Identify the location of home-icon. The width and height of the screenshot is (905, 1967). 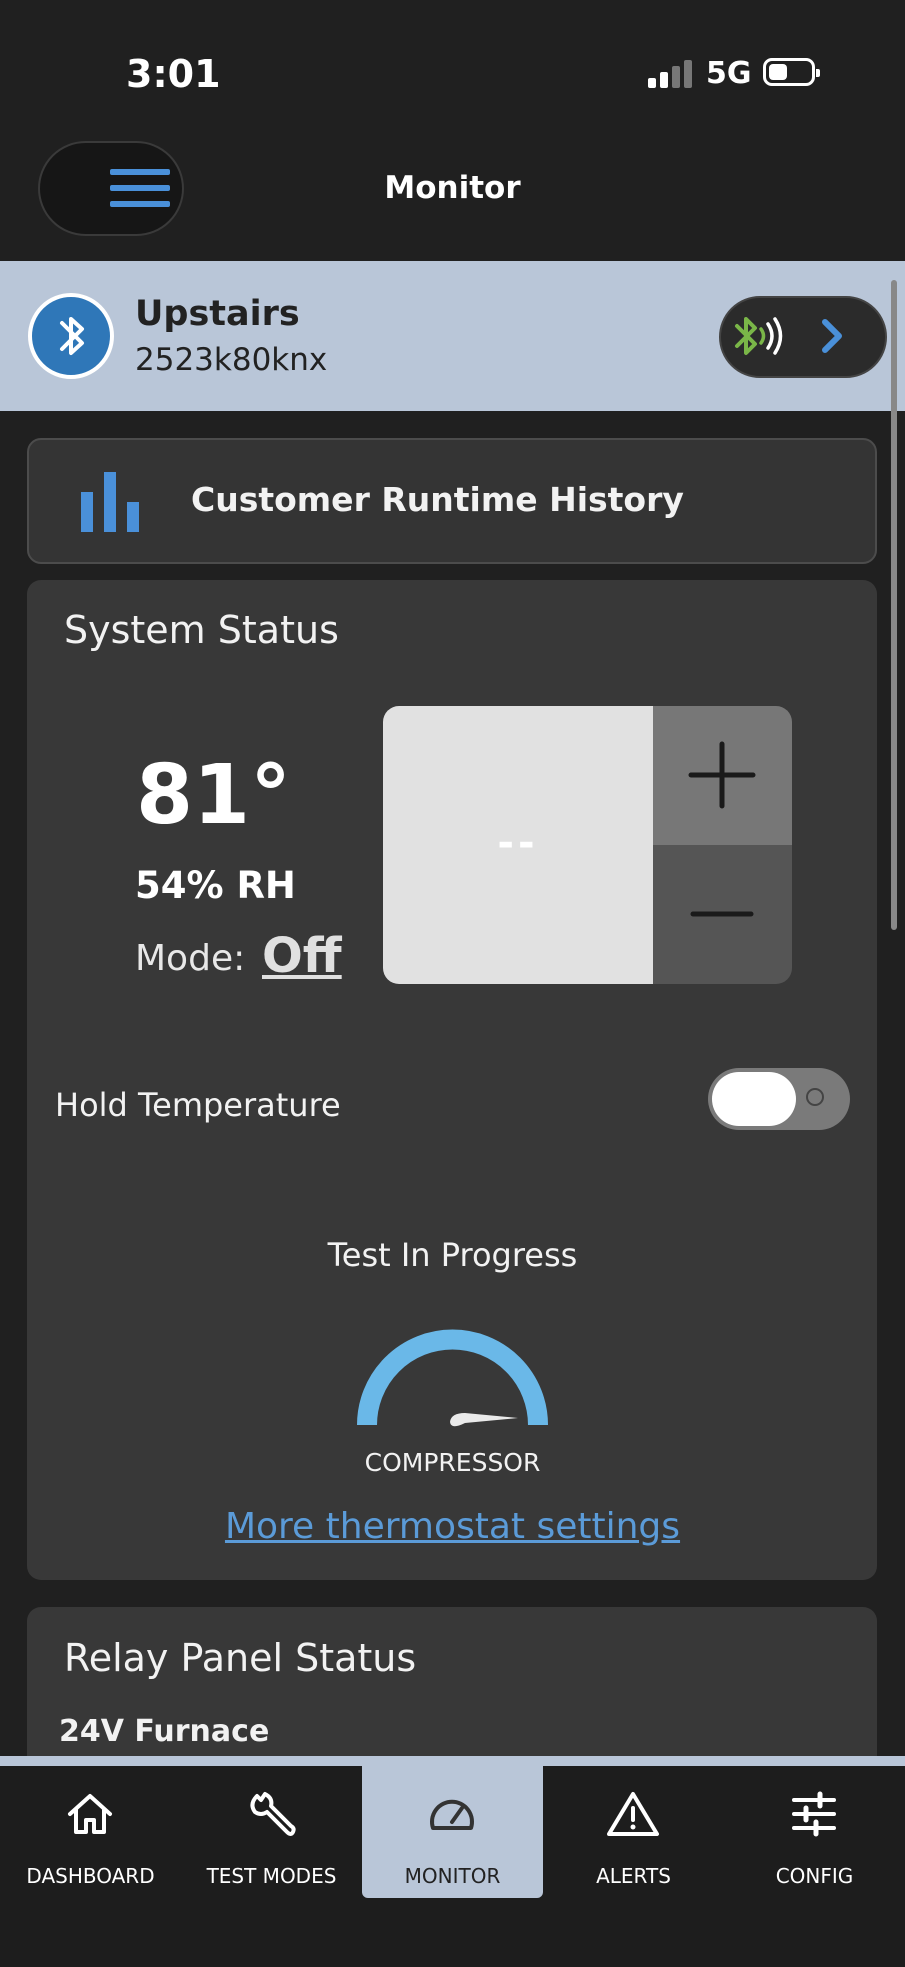
(90, 1814).